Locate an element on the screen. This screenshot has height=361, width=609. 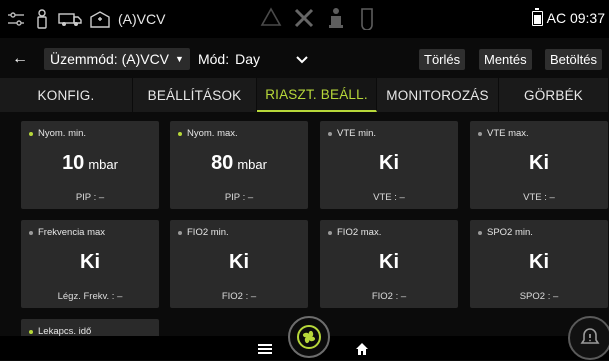
alarm-title: Nyom. min. is located at coordinates (62, 133).